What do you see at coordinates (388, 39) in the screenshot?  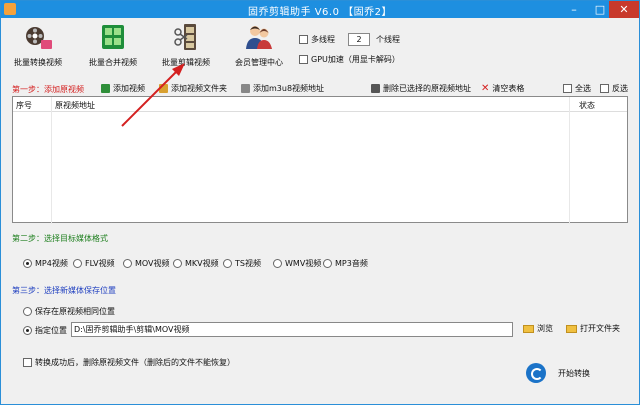 I see `thread-unit-label: 个线程` at bounding box center [388, 39].